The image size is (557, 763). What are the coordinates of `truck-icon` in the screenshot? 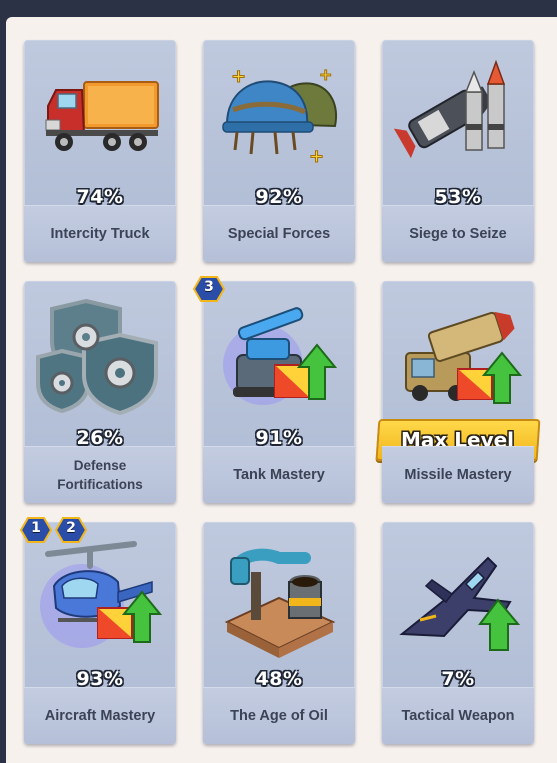 It's located at (102, 116).